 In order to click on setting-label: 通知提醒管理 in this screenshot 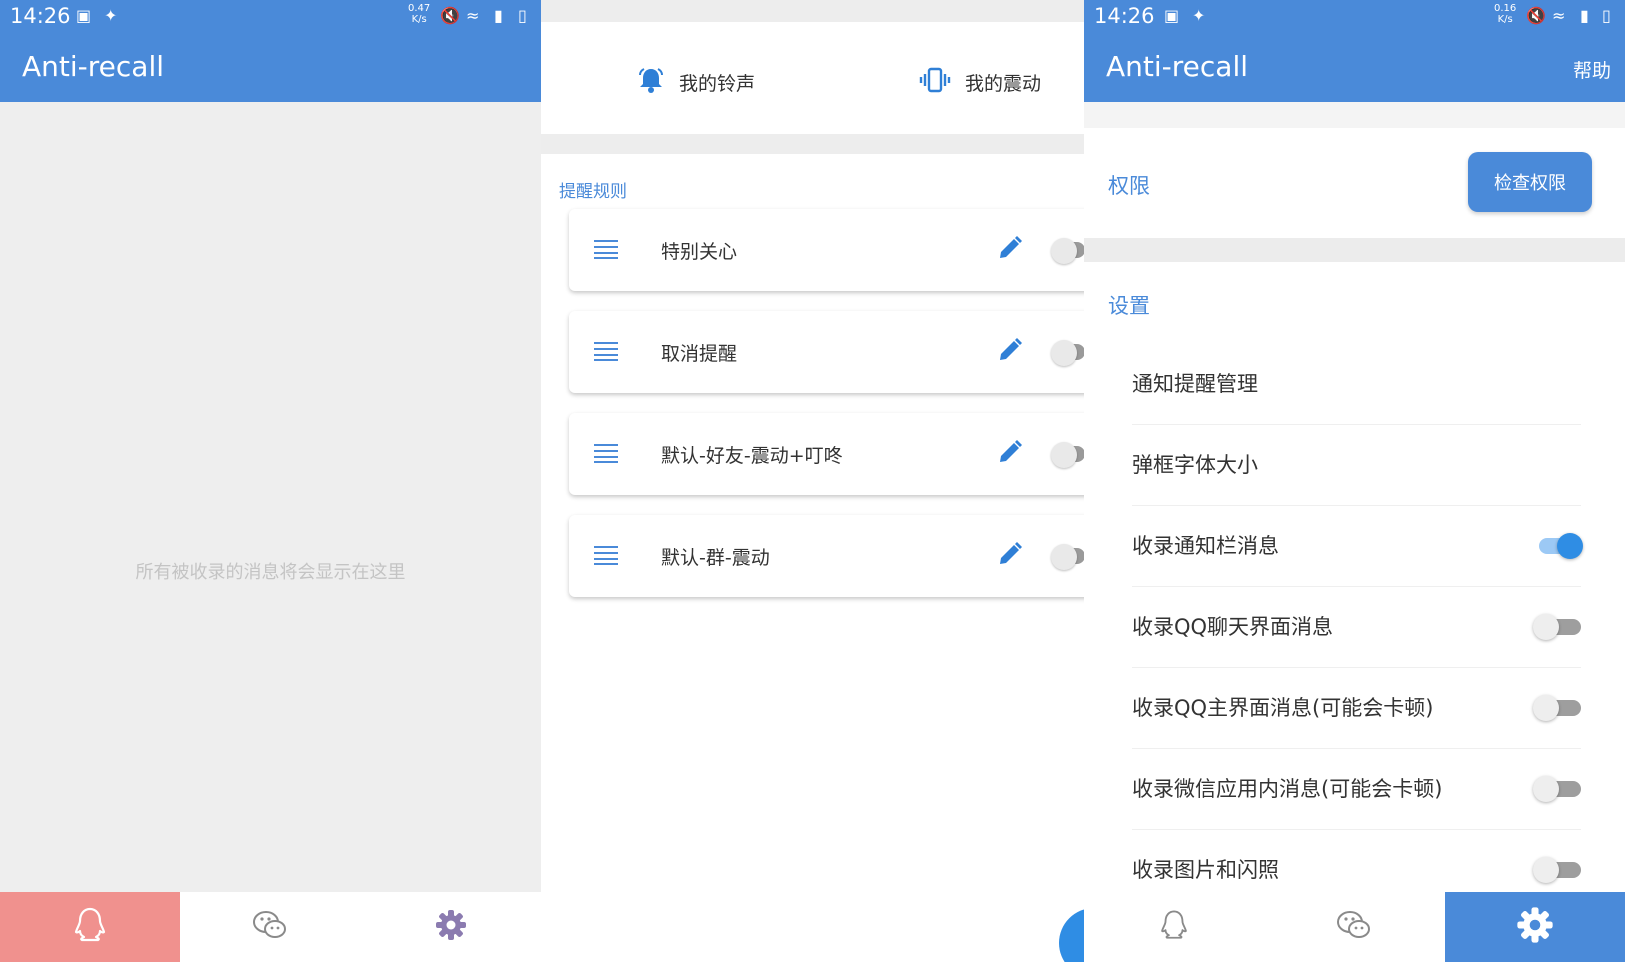, I will do `click(1195, 384)`.